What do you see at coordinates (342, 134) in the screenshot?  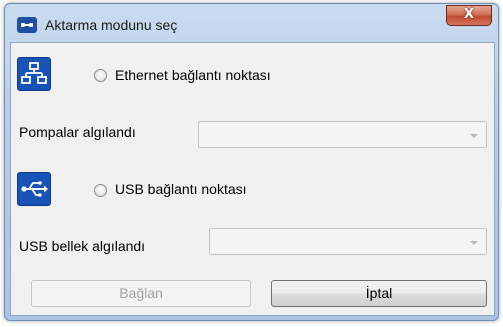 I see `pumps-dropdown` at bounding box center [342, 134].